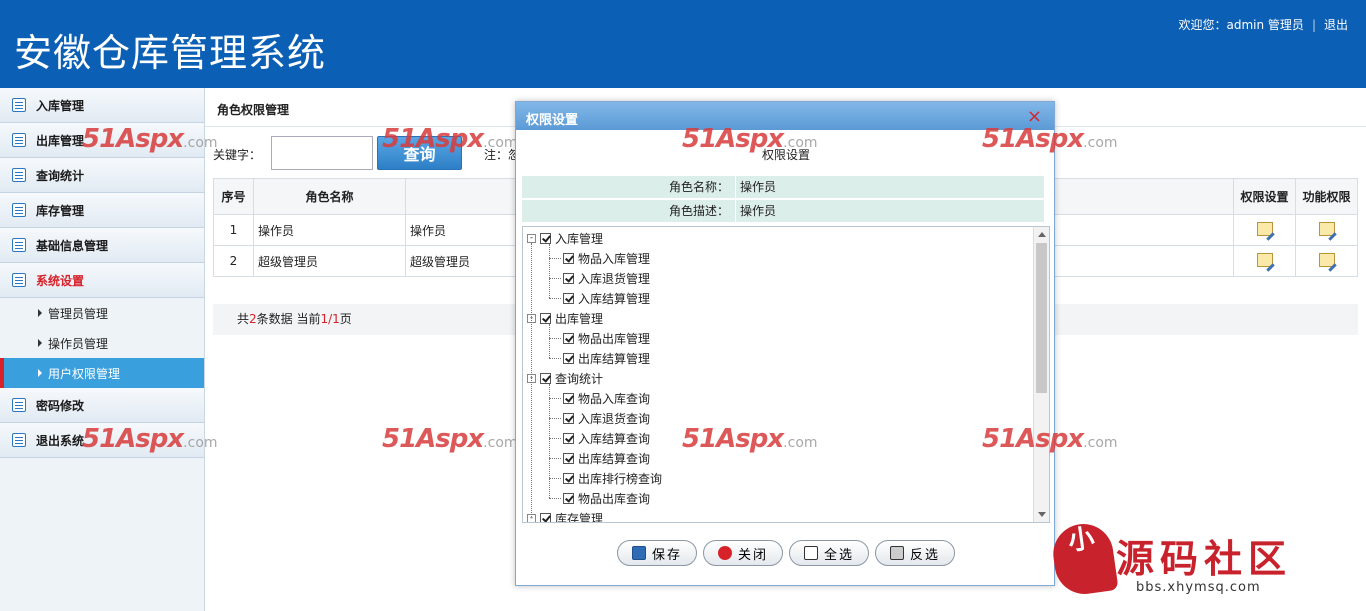 Image resolution: width=1366 pixels, height=611 pixels. Describe the element at coordinates (1042, 514) in the screenshot. I see `scroll-down-icon` at that location.